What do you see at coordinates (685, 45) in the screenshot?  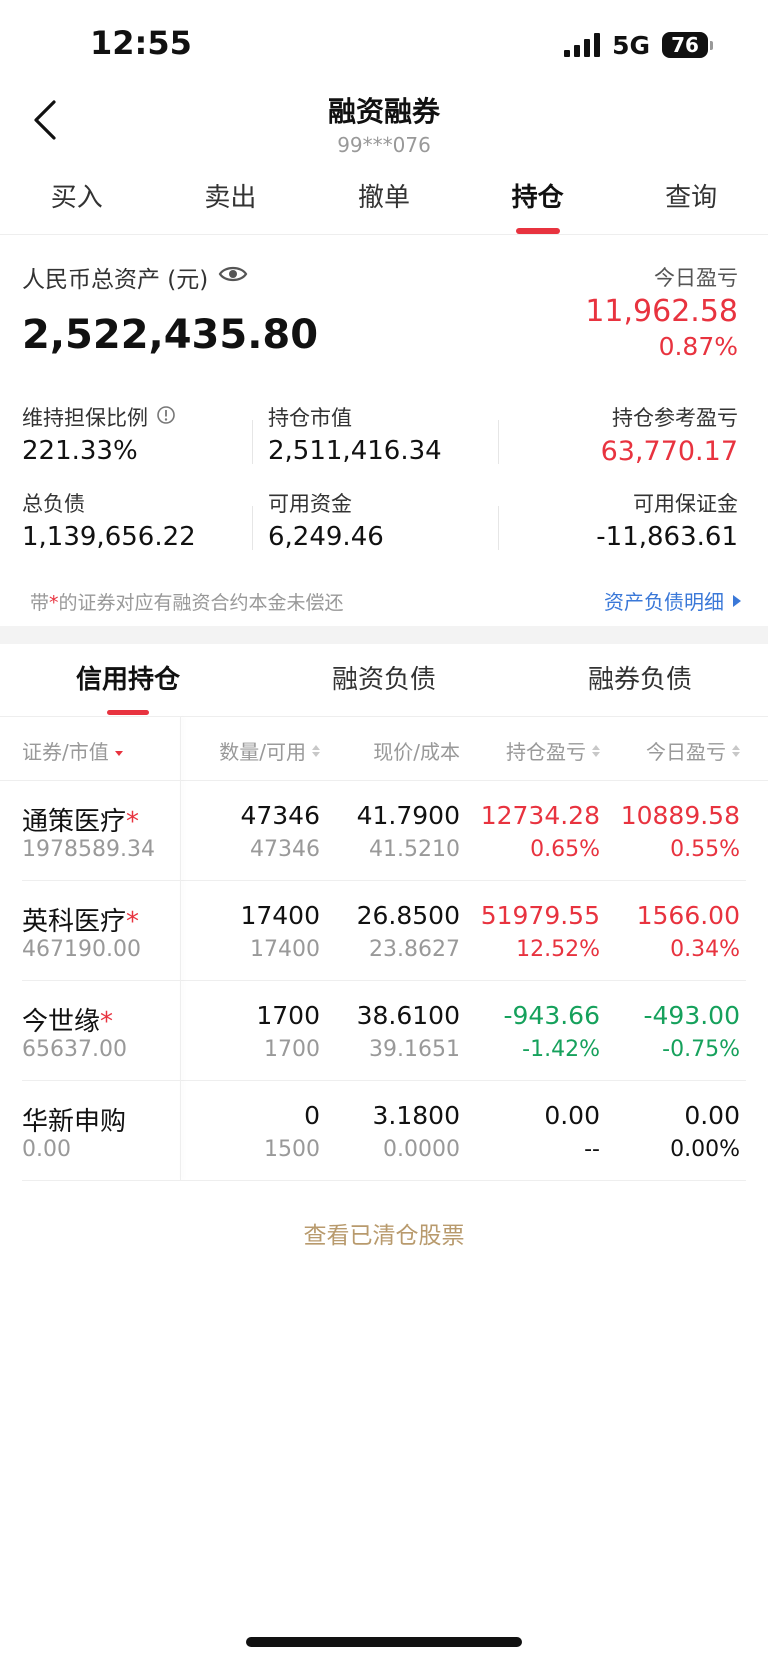 I see `battery-level: 76` at bounding box center [685, 45].